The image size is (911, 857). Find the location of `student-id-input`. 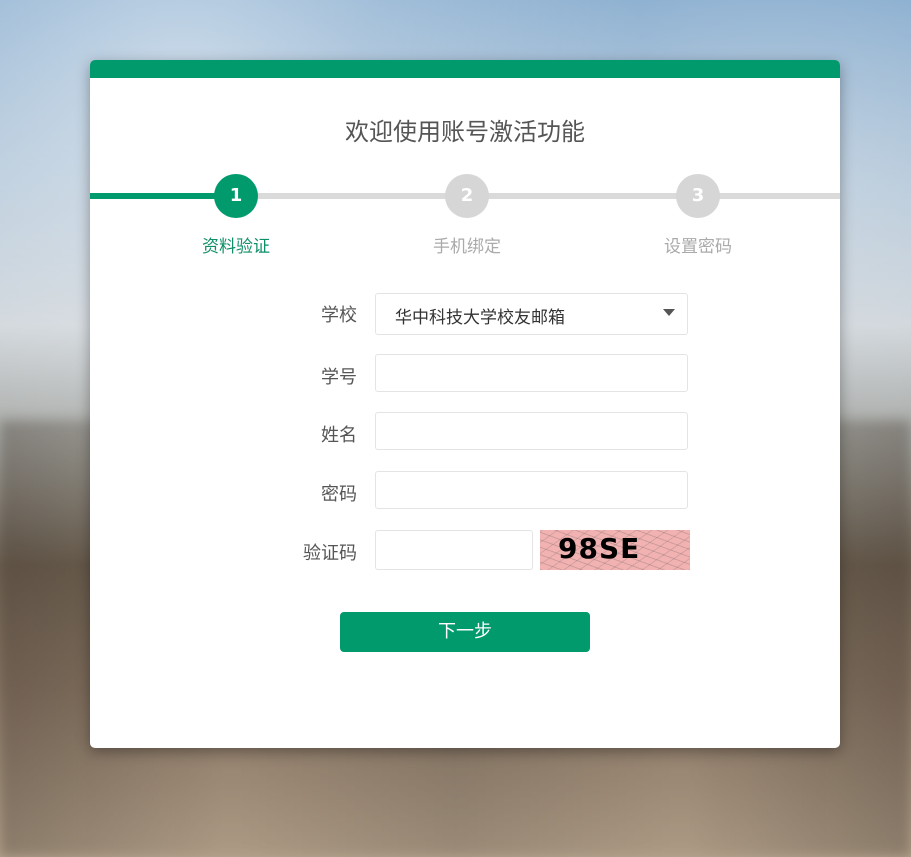

student-id-input is located at coordinates (531, 373).